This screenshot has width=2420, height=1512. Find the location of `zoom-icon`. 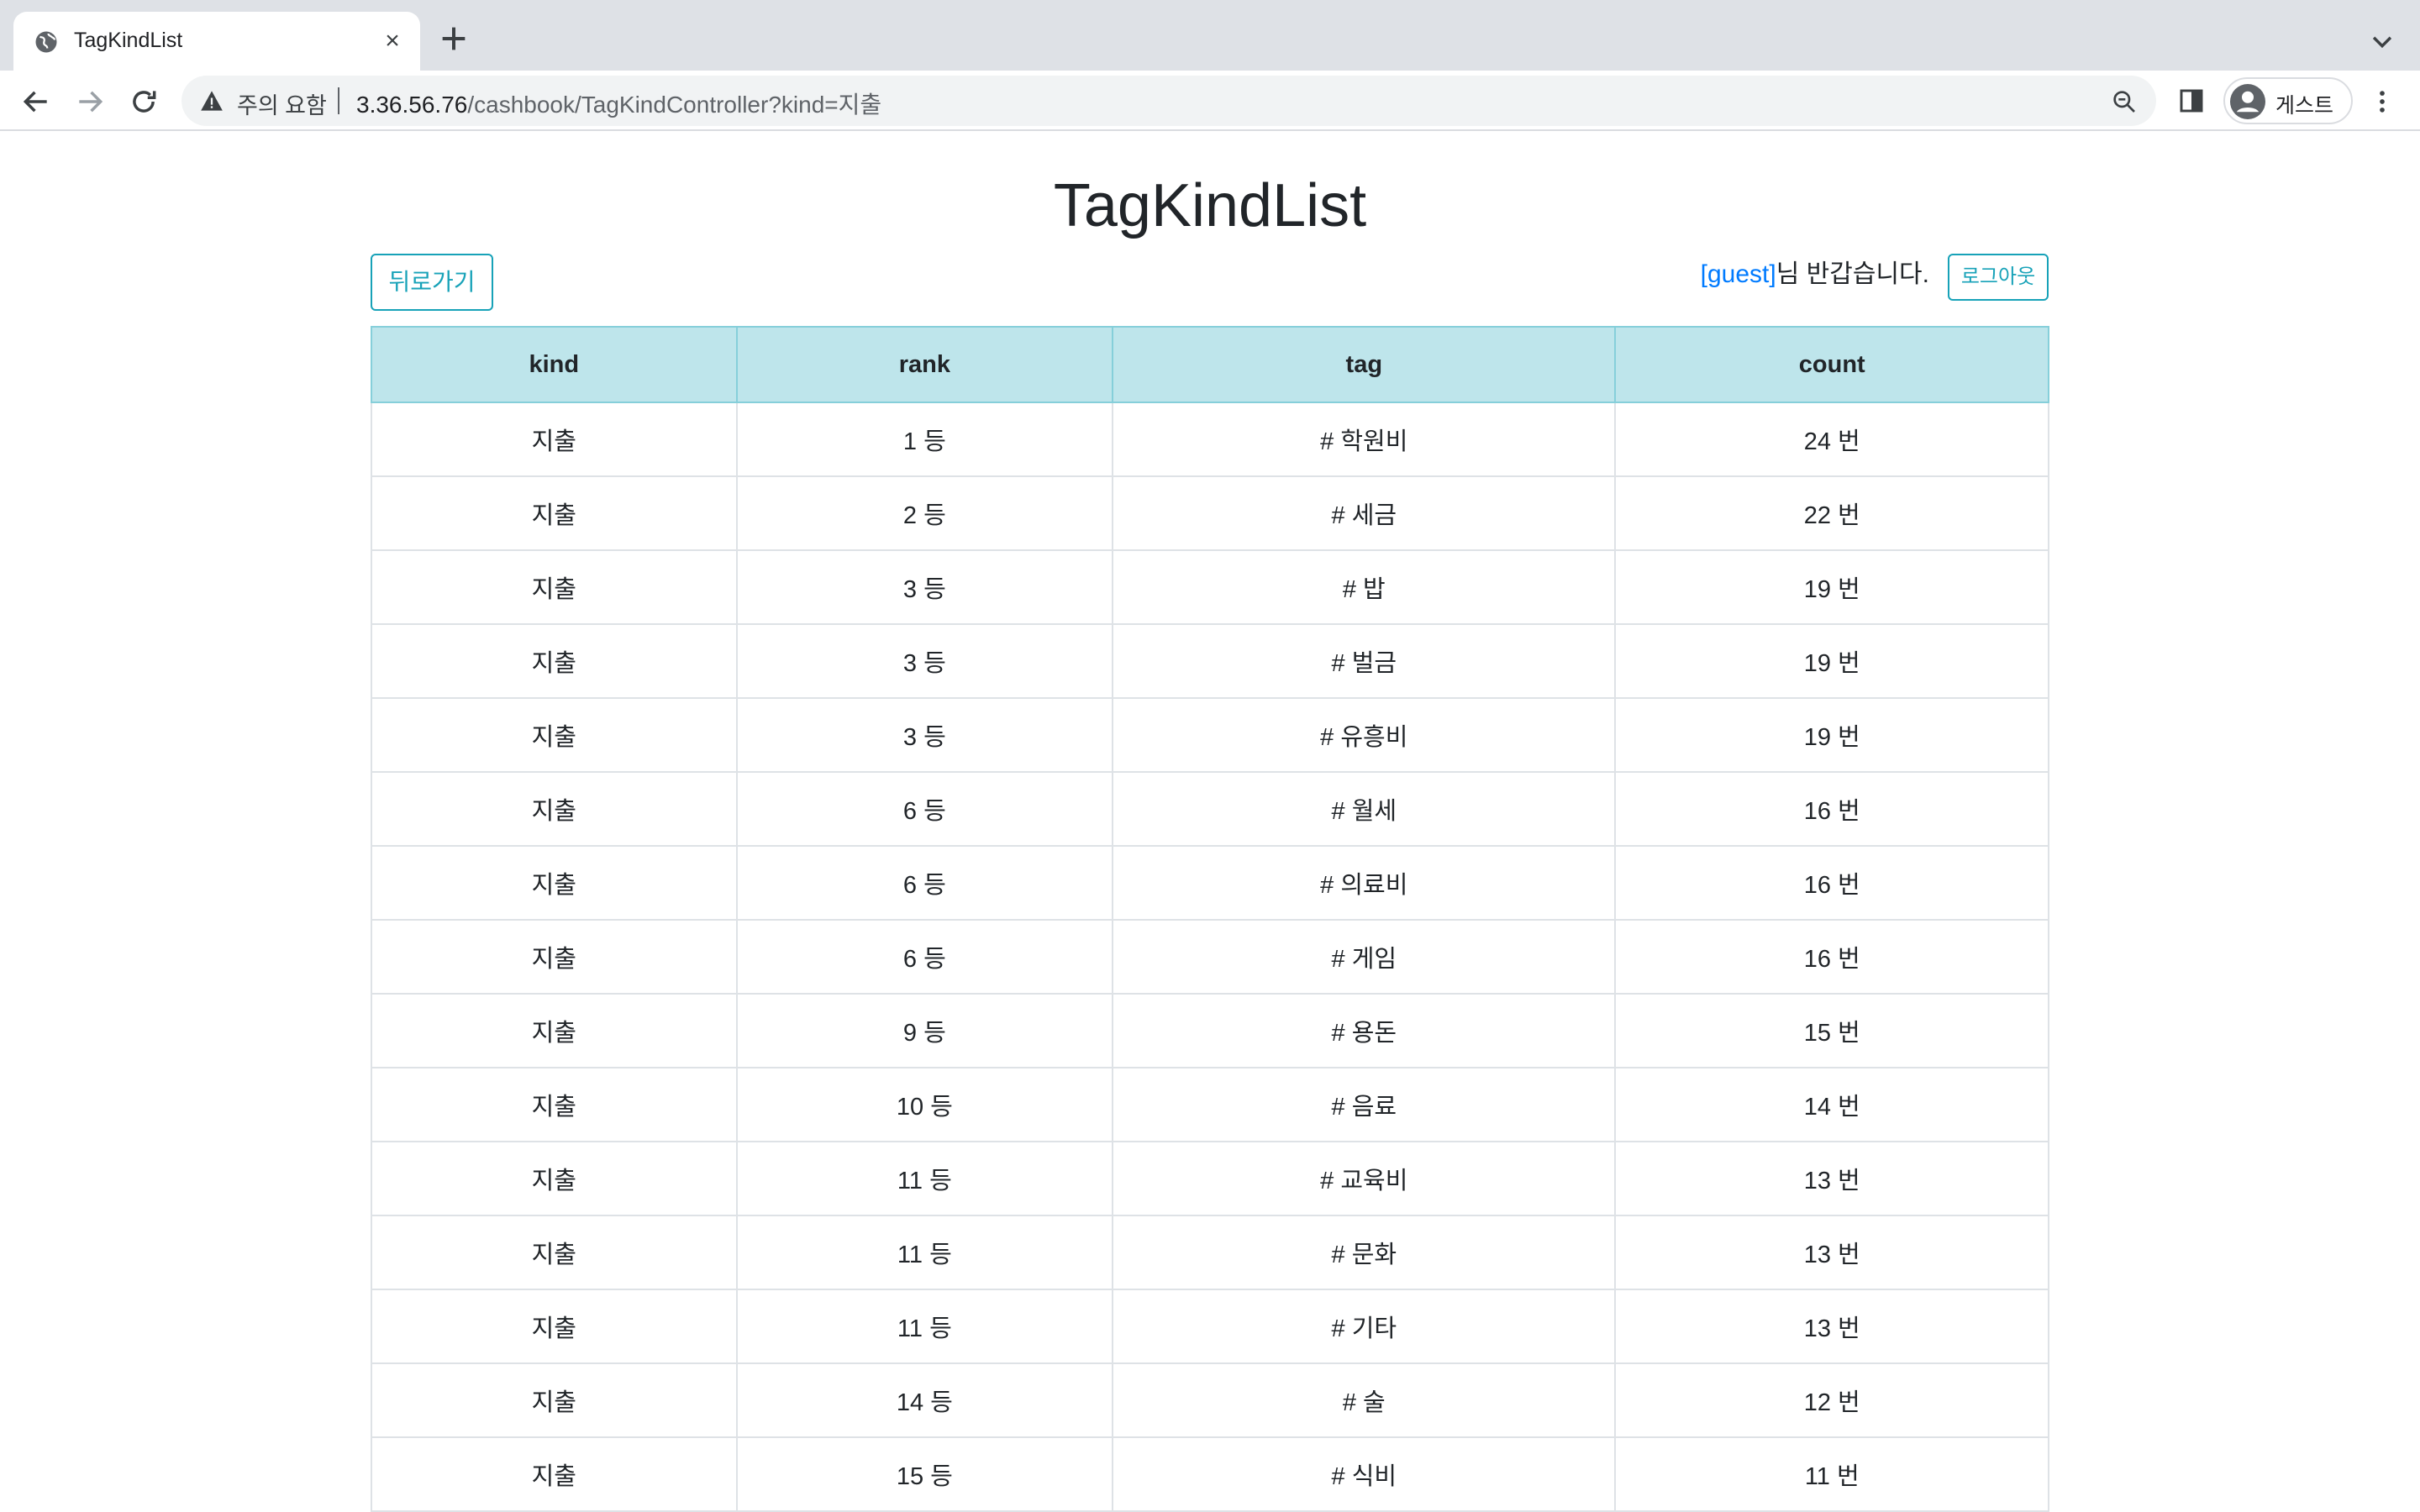

zoom-icon is located at coordinates (2124, 101).